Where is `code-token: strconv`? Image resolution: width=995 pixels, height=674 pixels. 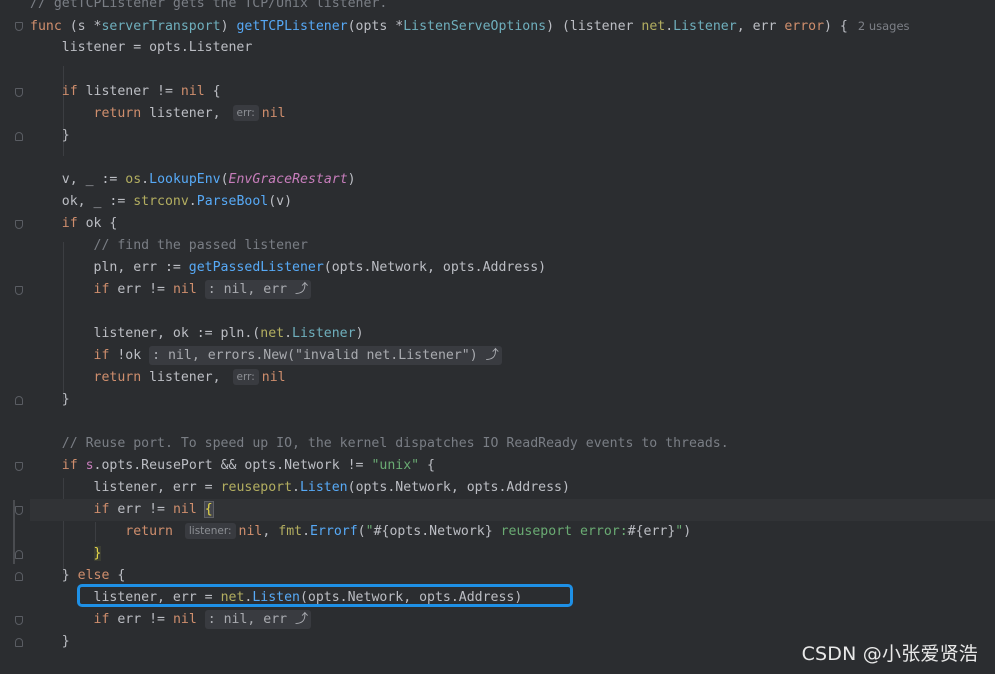
code-token: strconv is located at coordinates (161, 201).